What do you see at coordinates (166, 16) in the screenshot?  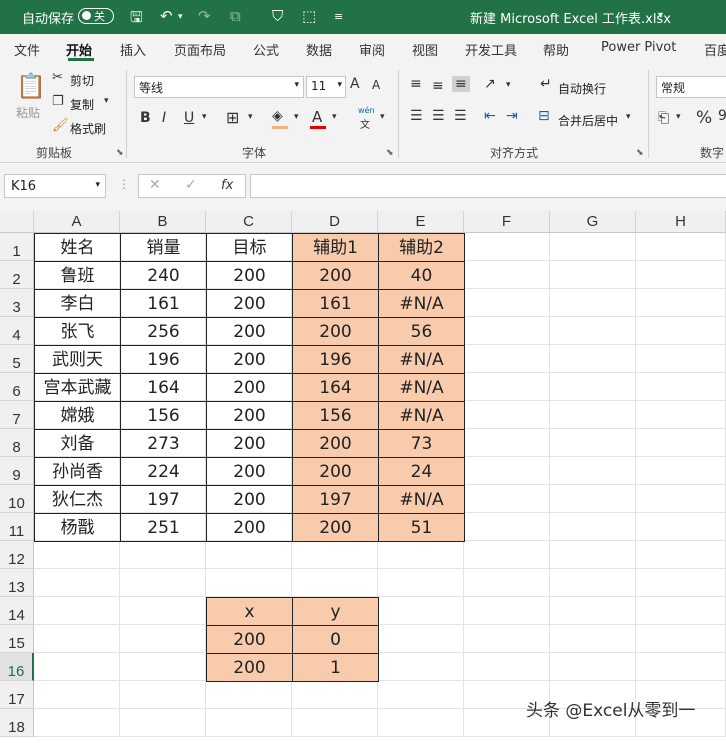 I see `undo-icon: ↶` at bounding box center [166, 16].